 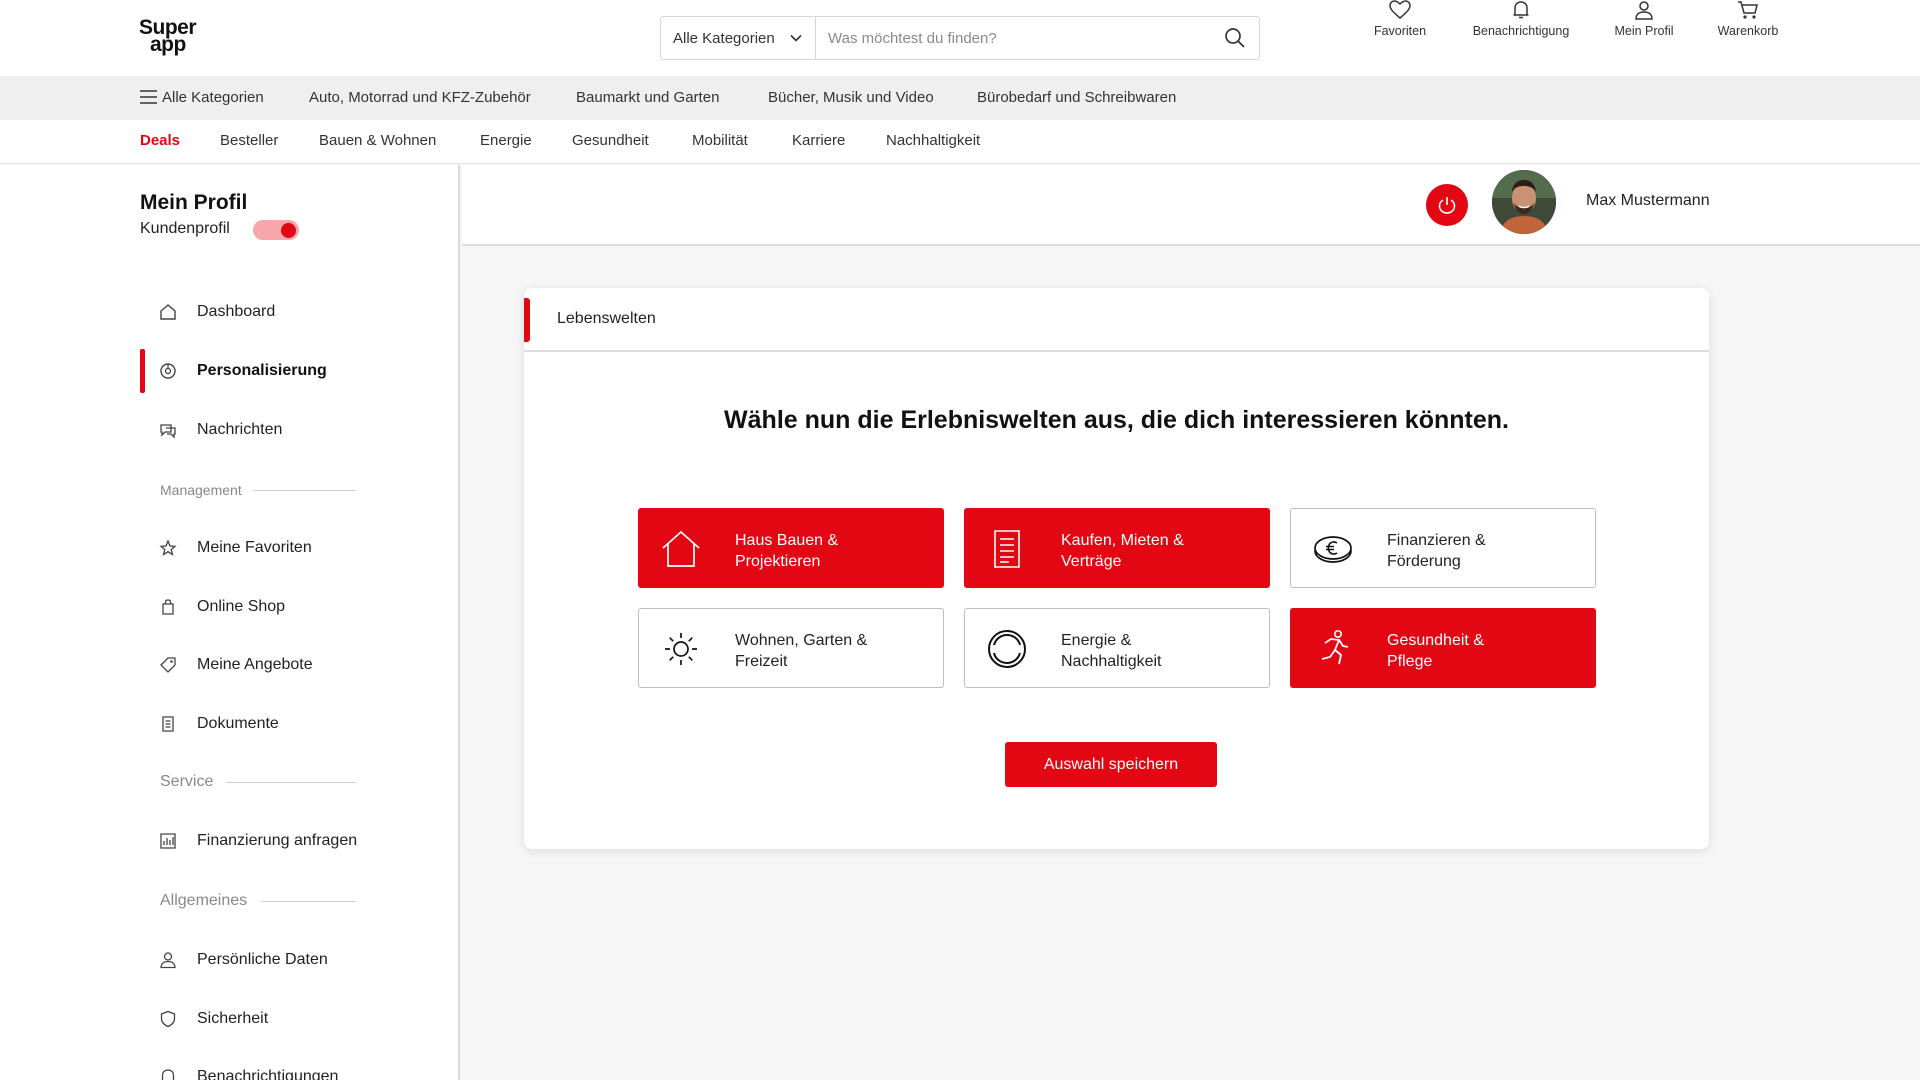 What do you see at coordinates (168, 312) in the screenshot?
I see `home-icon` at bounding box center [168, 312].